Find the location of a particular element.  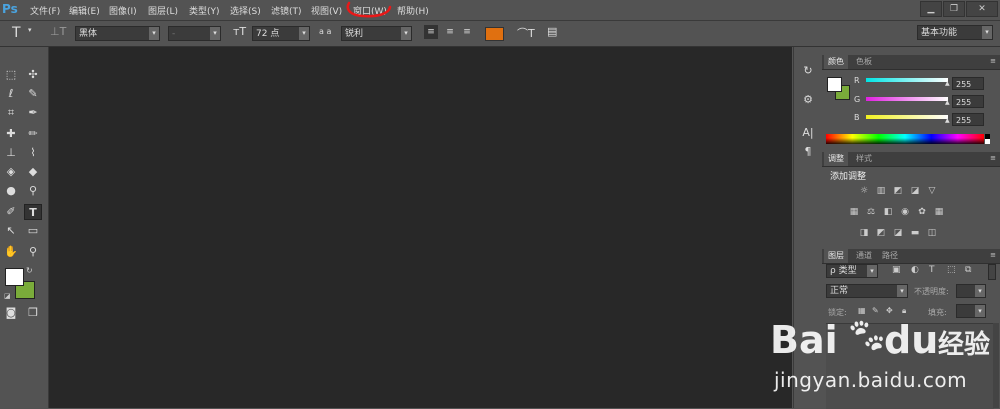

warp-text-icon: ⌒T is located at coordinates (526, 33).